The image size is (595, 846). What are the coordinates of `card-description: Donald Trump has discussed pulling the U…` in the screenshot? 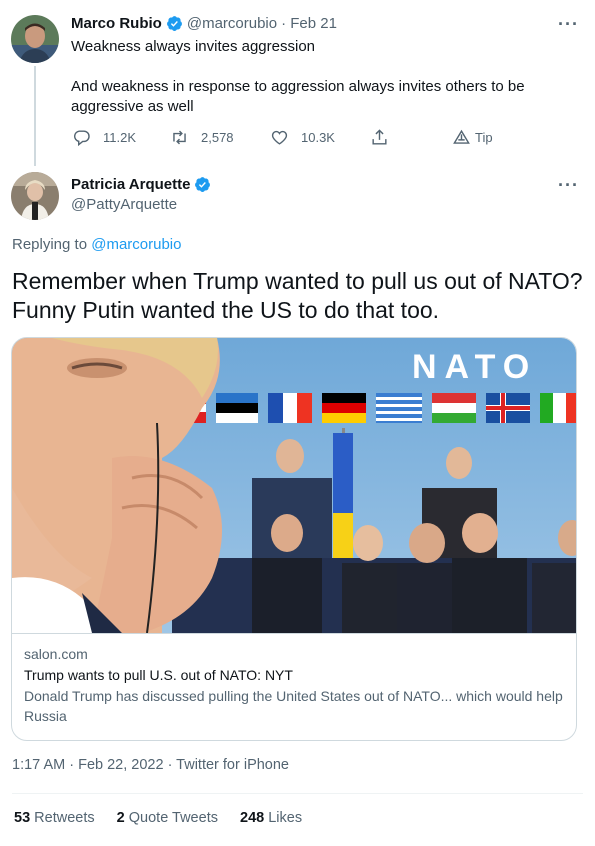 It's located at (293, 706).